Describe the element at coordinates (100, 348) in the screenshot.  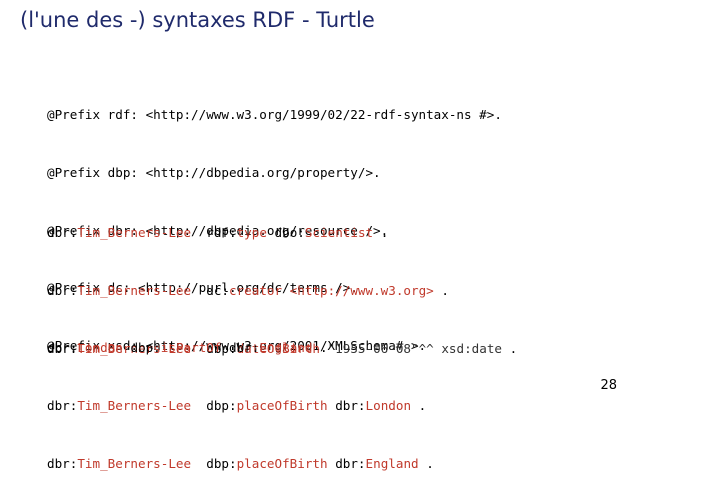
I see `subject: London` at that location.